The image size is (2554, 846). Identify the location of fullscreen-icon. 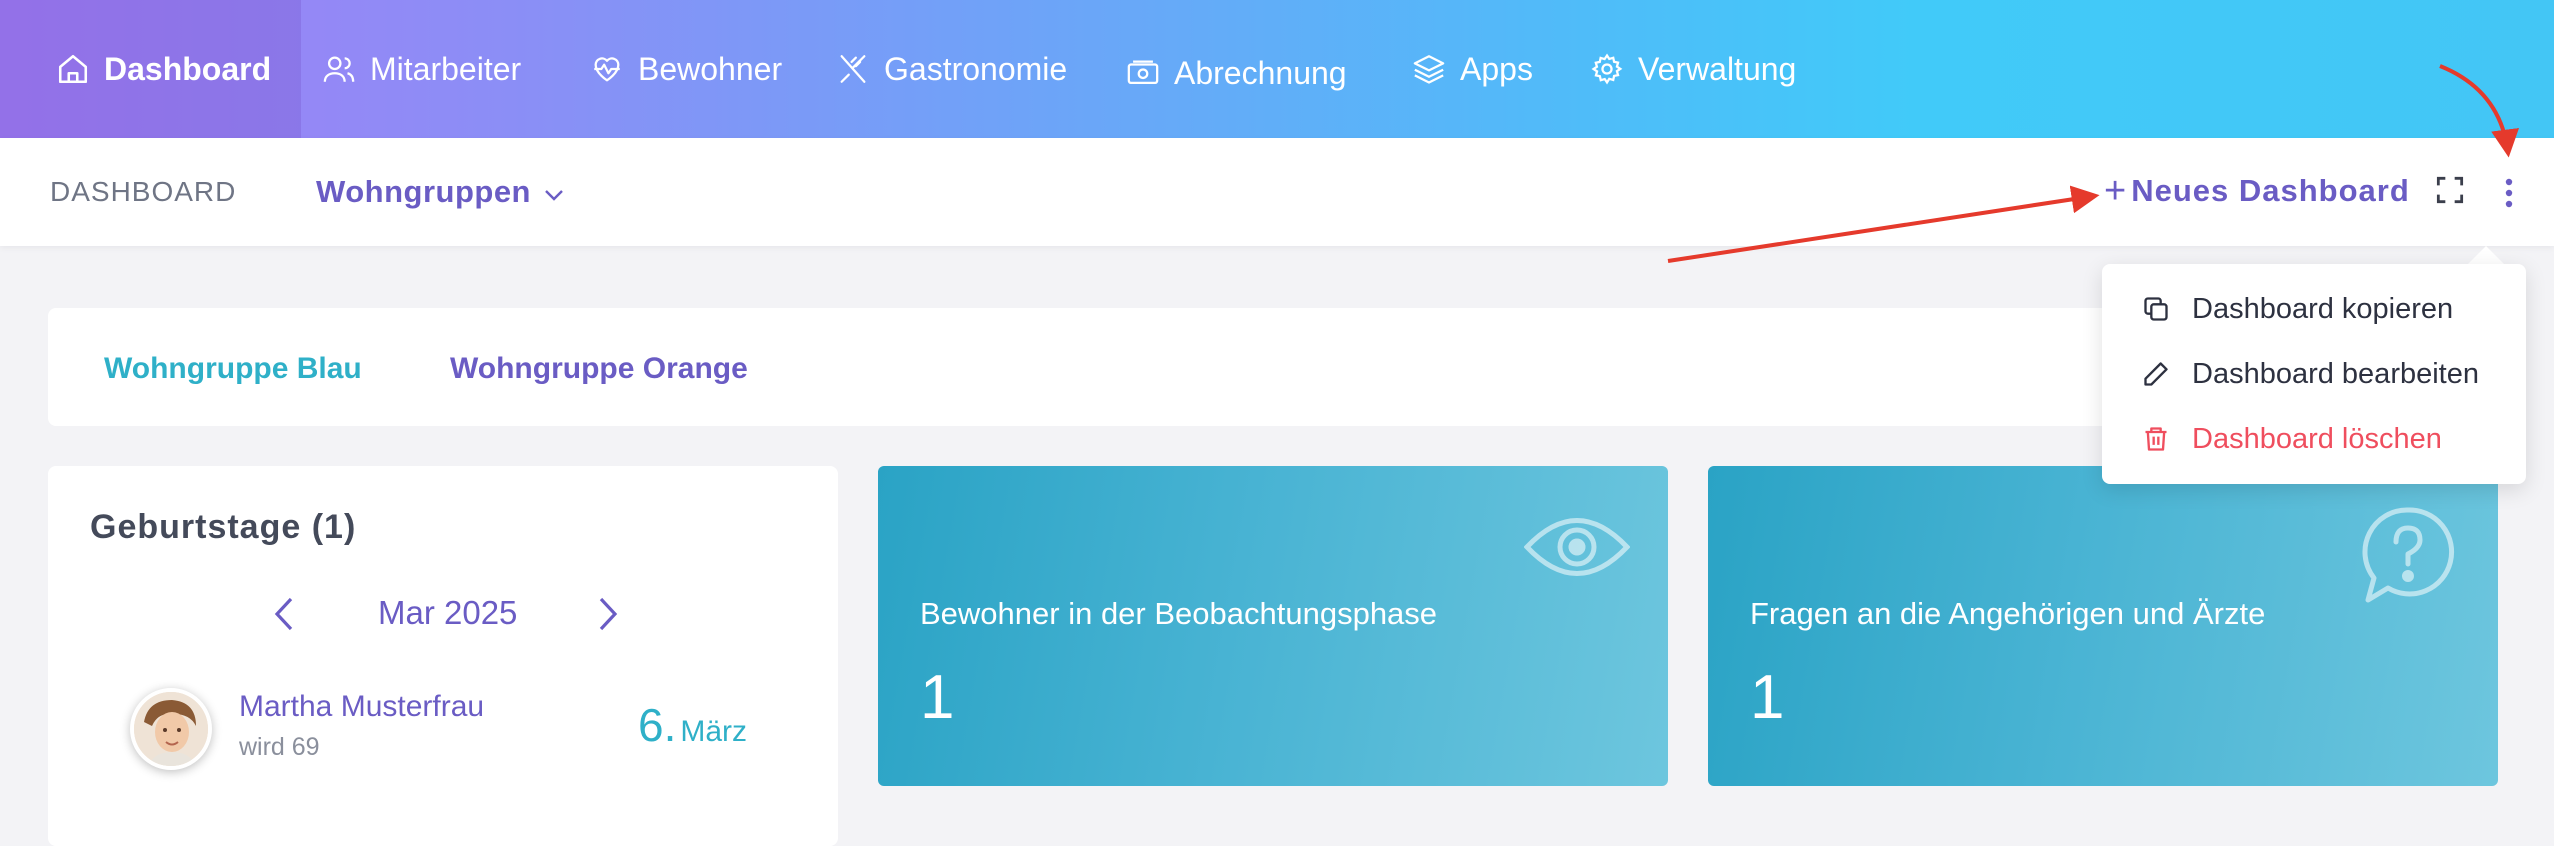
(2450, 190).